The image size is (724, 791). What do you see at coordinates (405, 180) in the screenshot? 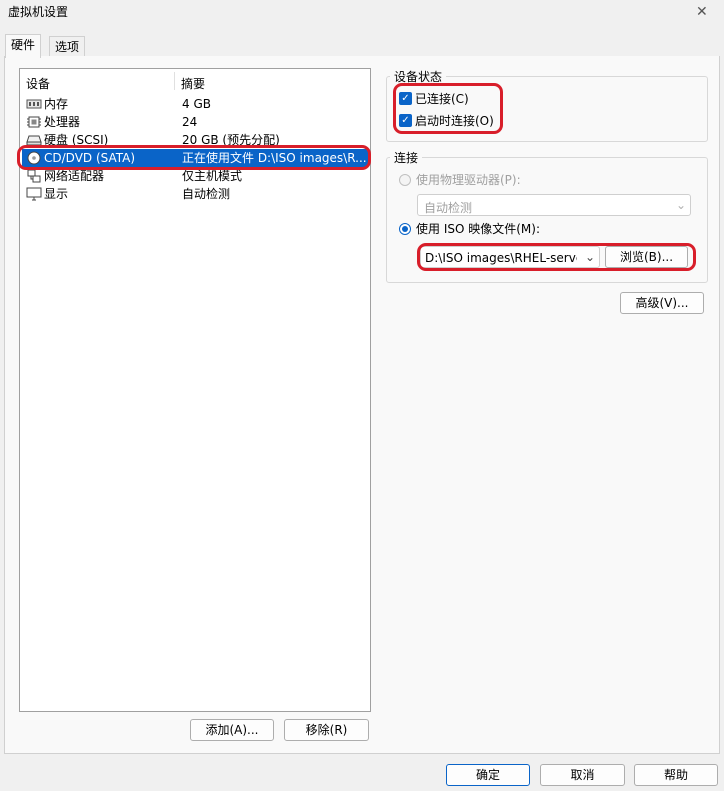
I see `physical-drive-radio` at bounding box center [405, 180].